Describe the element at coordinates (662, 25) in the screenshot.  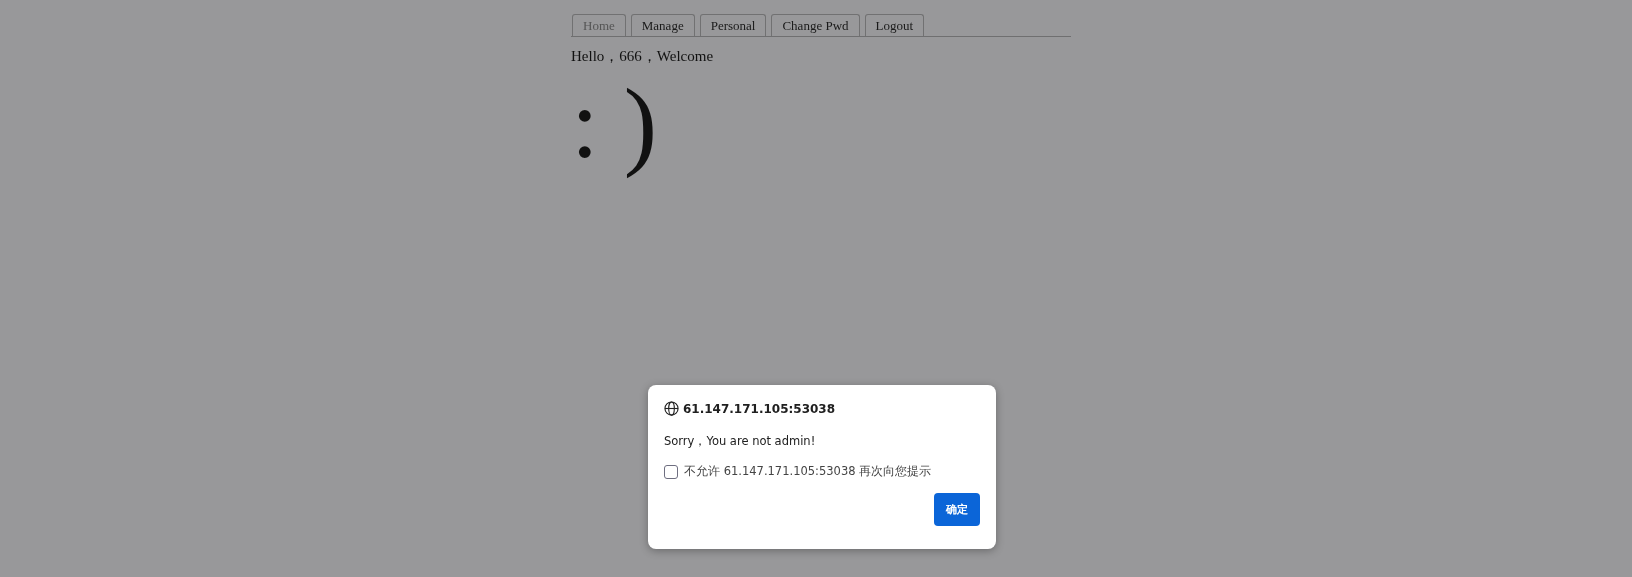
I see `nav-tab: Manage` at that location.